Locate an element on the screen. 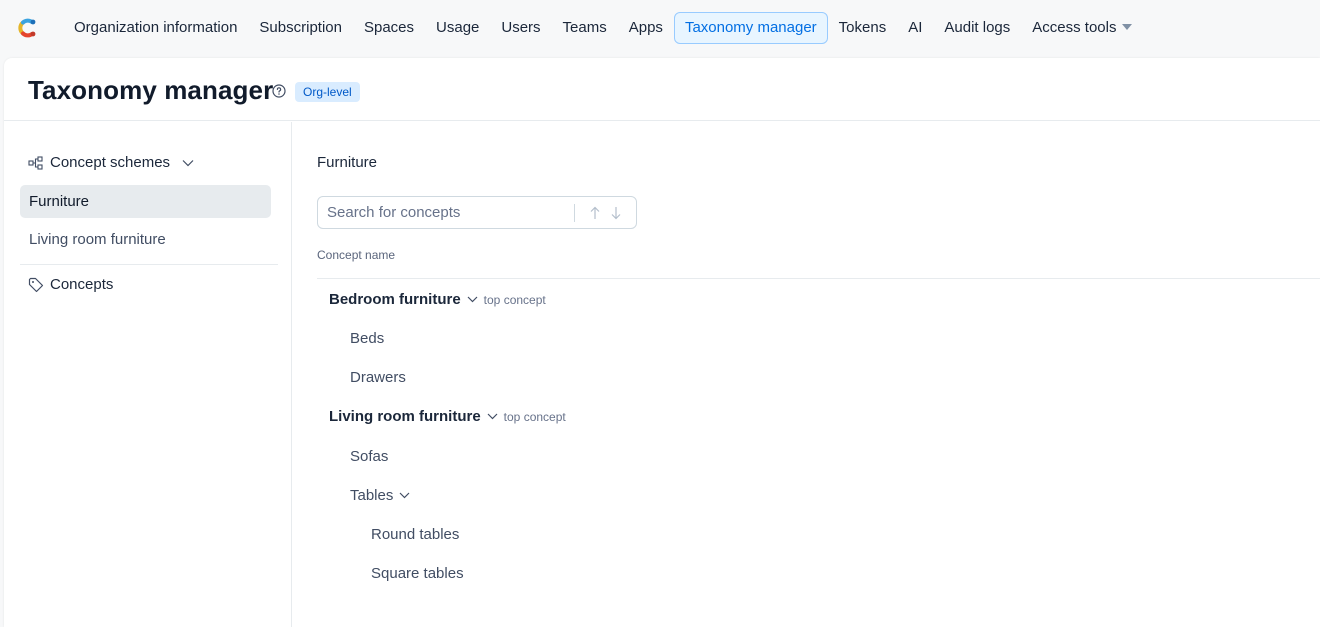 This screenshot has width=1320, height=627. concept-label: Round tables is located at coordinates (415, 534).